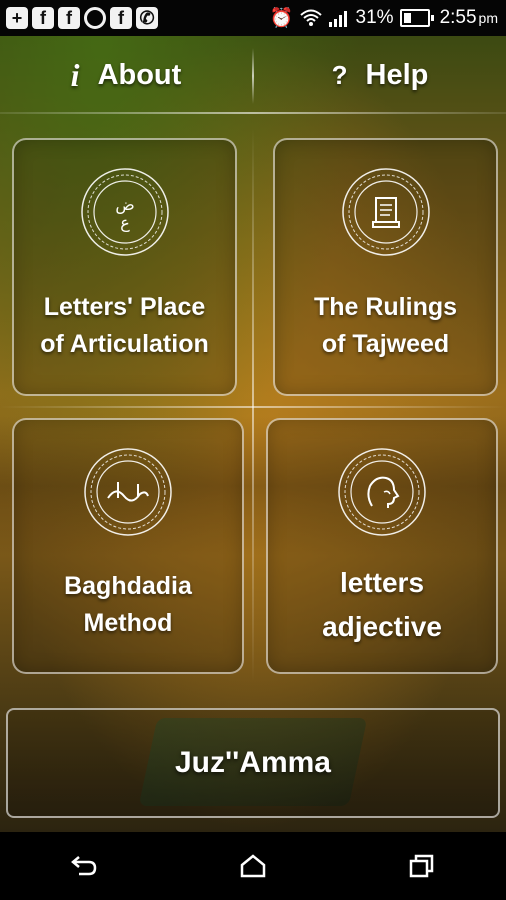  I want to click on head-profile-icon, so click(382, 492).